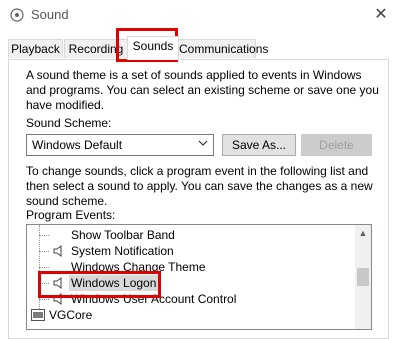 The width and height of the screenshot is (398, 339). What do you see at coordinates (336, 145) in the screenshot?
I see `delete-button: Delete` at bounding box center [336, 145].